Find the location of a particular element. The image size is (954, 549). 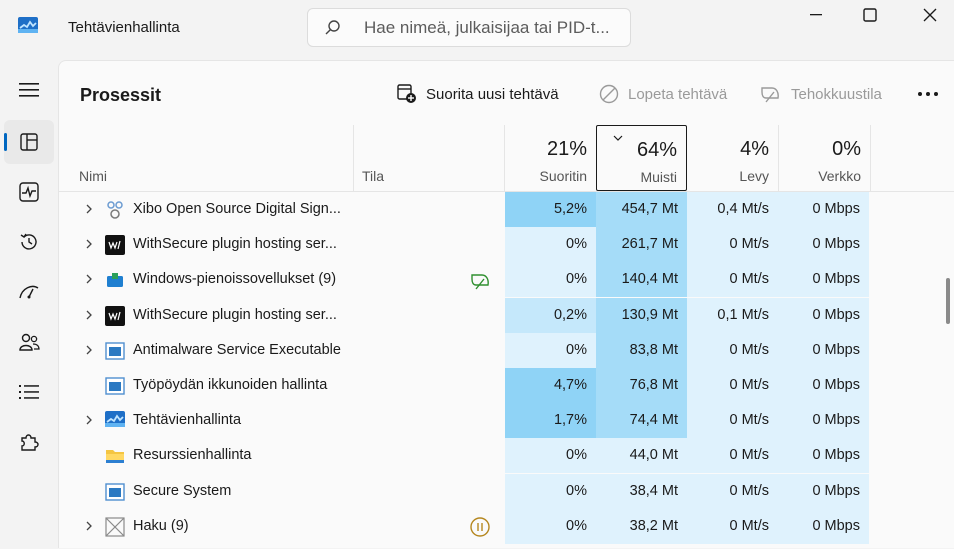

process-name: Resurssienhallinta is located at coordinates (192, 455).